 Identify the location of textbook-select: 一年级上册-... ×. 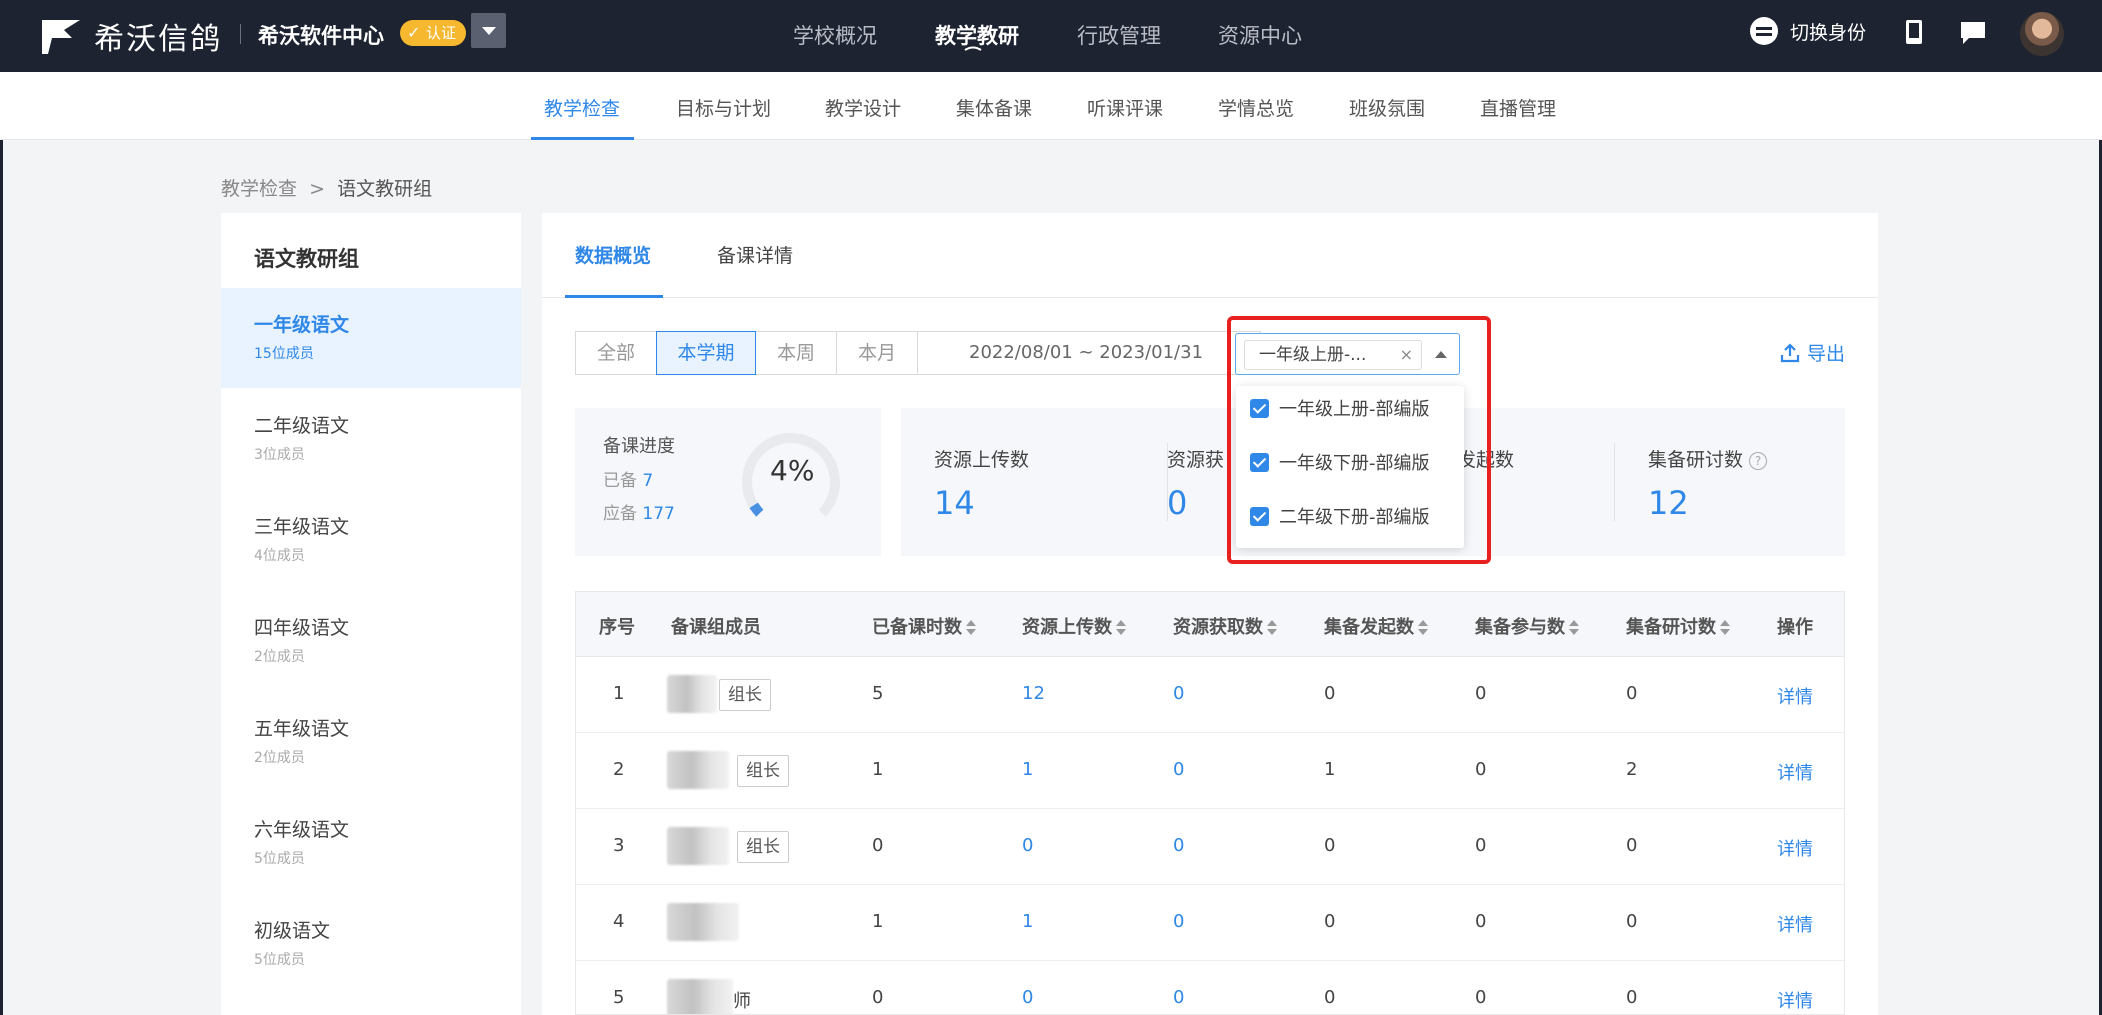
(1347, 354).